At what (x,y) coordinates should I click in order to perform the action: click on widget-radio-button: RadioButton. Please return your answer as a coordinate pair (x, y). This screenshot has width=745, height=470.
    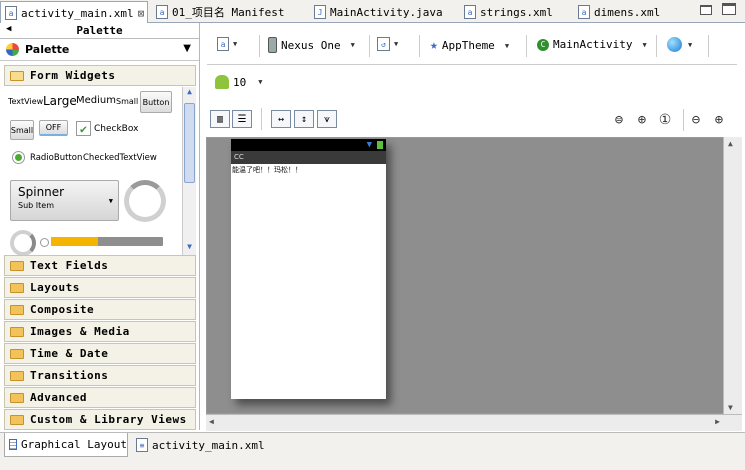
    Looking at the image, I should click on (56, 158).